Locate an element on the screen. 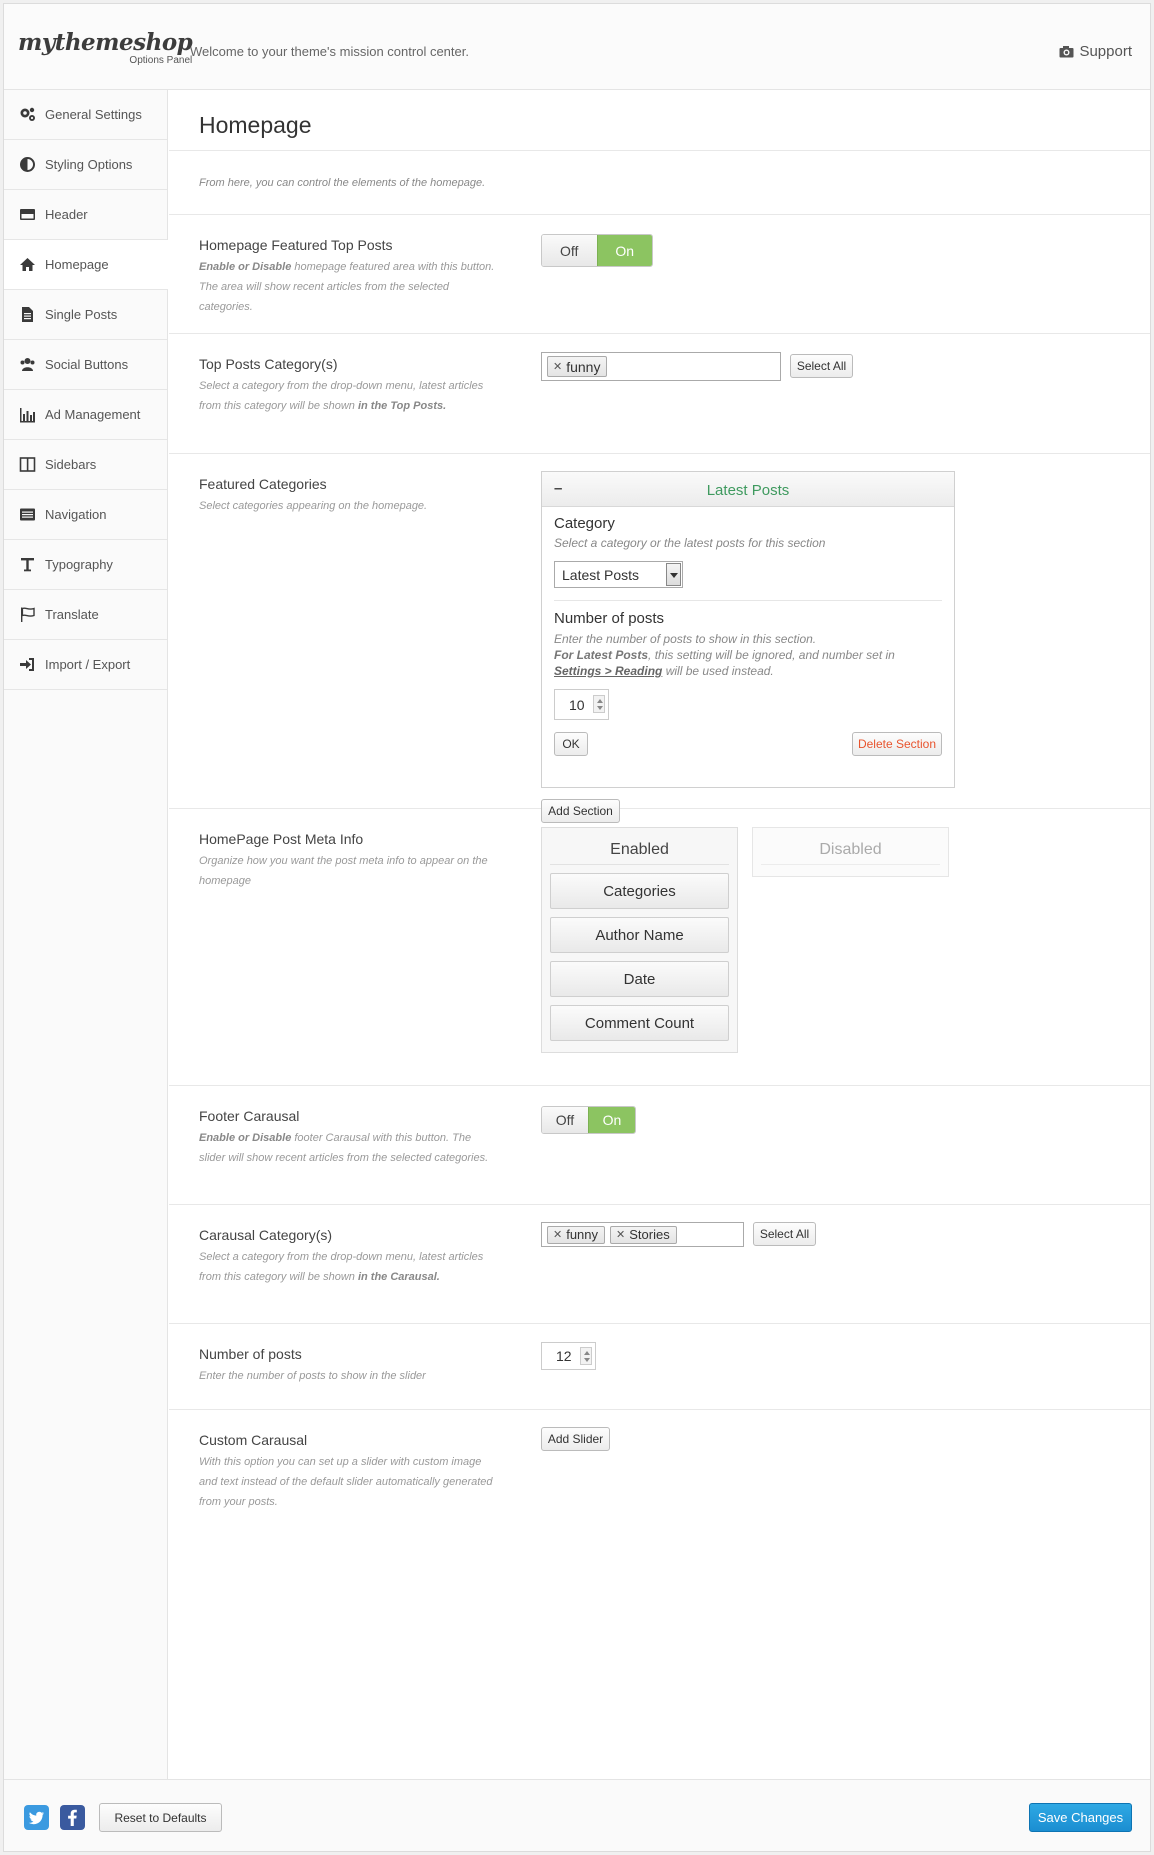  posts-desc-emphasis: For Latest Posts is located at coordinates (601, 655).